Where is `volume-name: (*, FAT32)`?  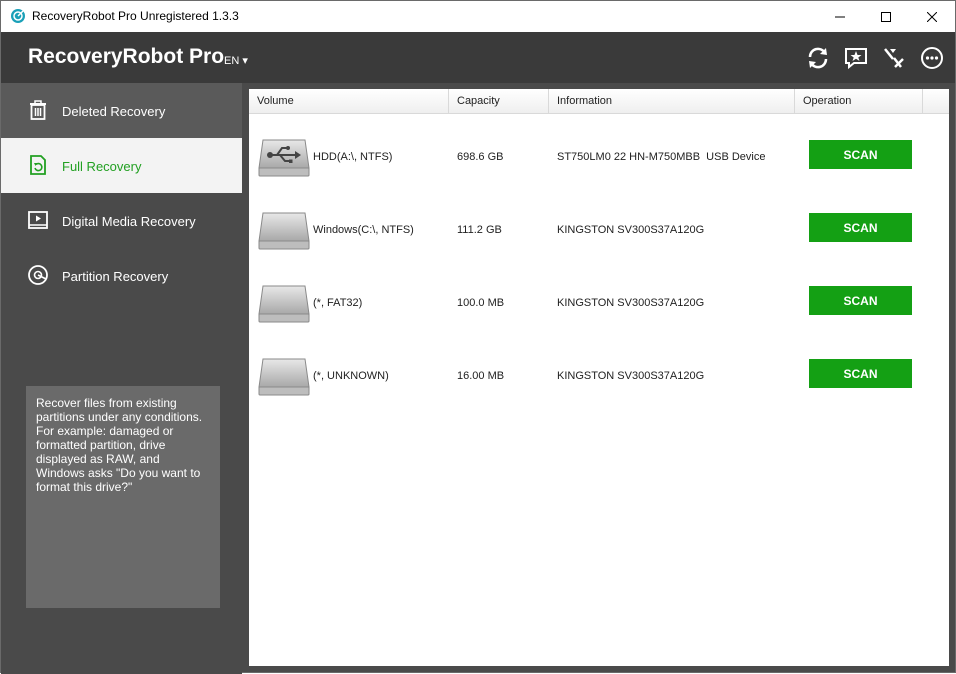
volume-name: (*, FAT32) is located at coordinates (338, 303).